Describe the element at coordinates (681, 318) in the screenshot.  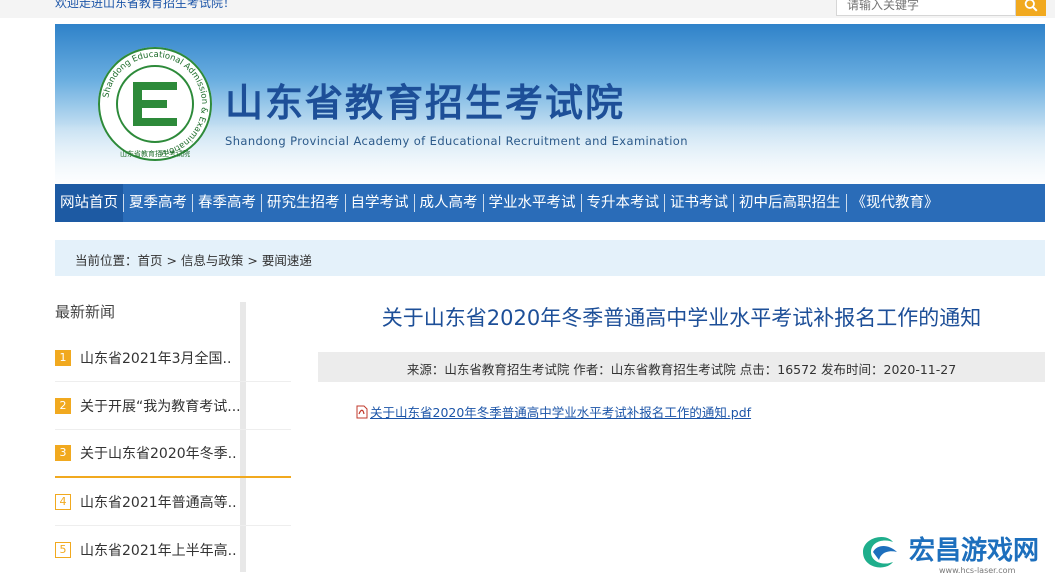
I see `article-title: 关于山东省2020年冬季普通高中学业水平考试补报名工作的通知` at that location.